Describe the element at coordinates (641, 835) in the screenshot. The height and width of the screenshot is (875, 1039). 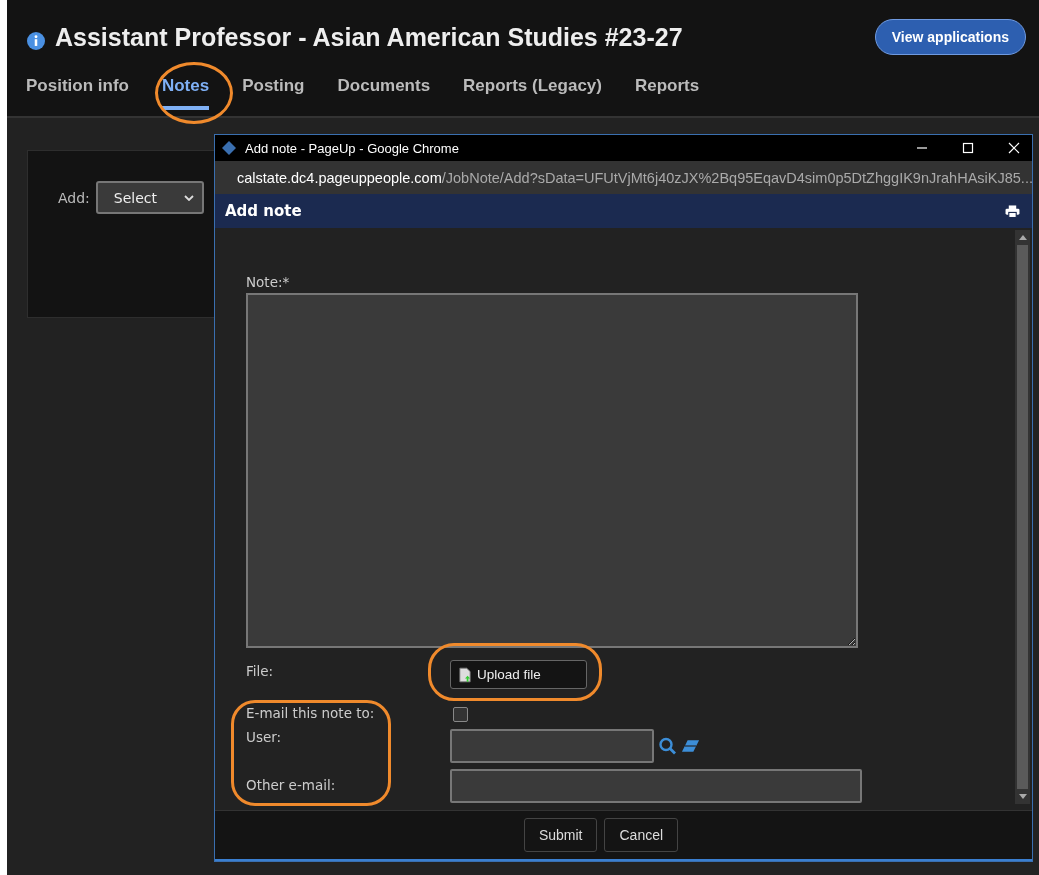
I see `dialog-button: Cancel` at that location.